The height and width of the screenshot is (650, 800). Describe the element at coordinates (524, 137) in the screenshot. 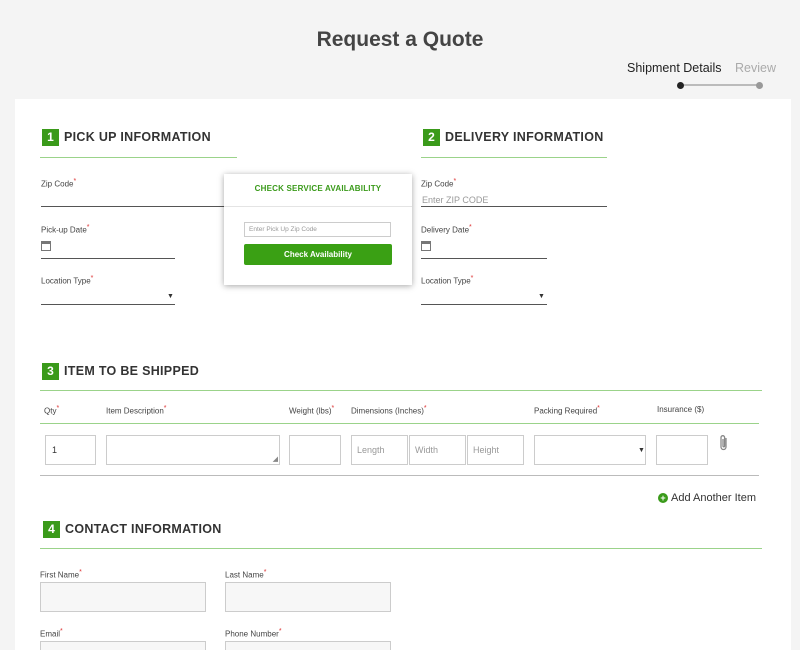

I see `delivery-section-title: DELIVERY INFORMATION` at that location.